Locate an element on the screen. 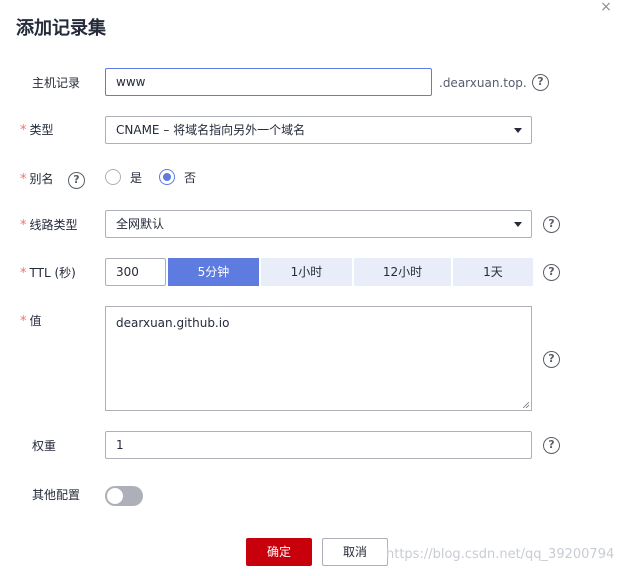 The height and width of the screenshot is (576, 638). cancel-button: 取消 is located at coordinates (355, 552).